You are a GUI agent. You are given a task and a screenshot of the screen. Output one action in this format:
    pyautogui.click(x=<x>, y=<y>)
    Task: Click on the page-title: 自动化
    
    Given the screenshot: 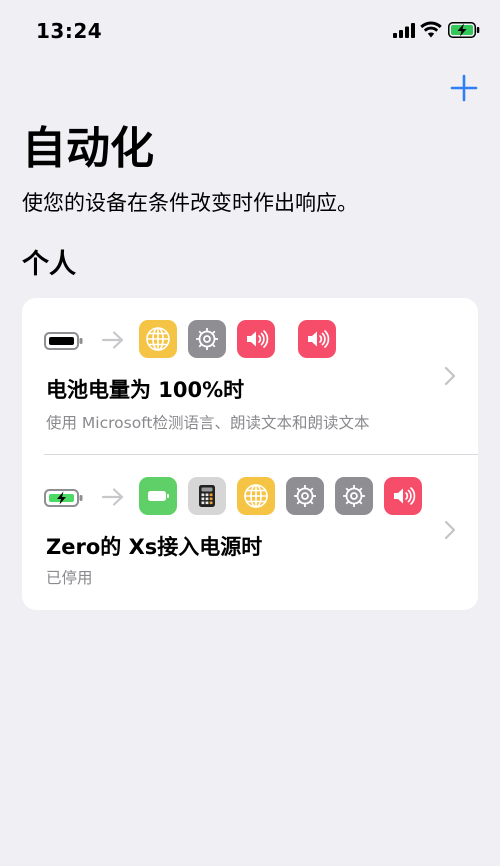 What is the action you would take?
    pyautogui.click(x=88, y=148)
    